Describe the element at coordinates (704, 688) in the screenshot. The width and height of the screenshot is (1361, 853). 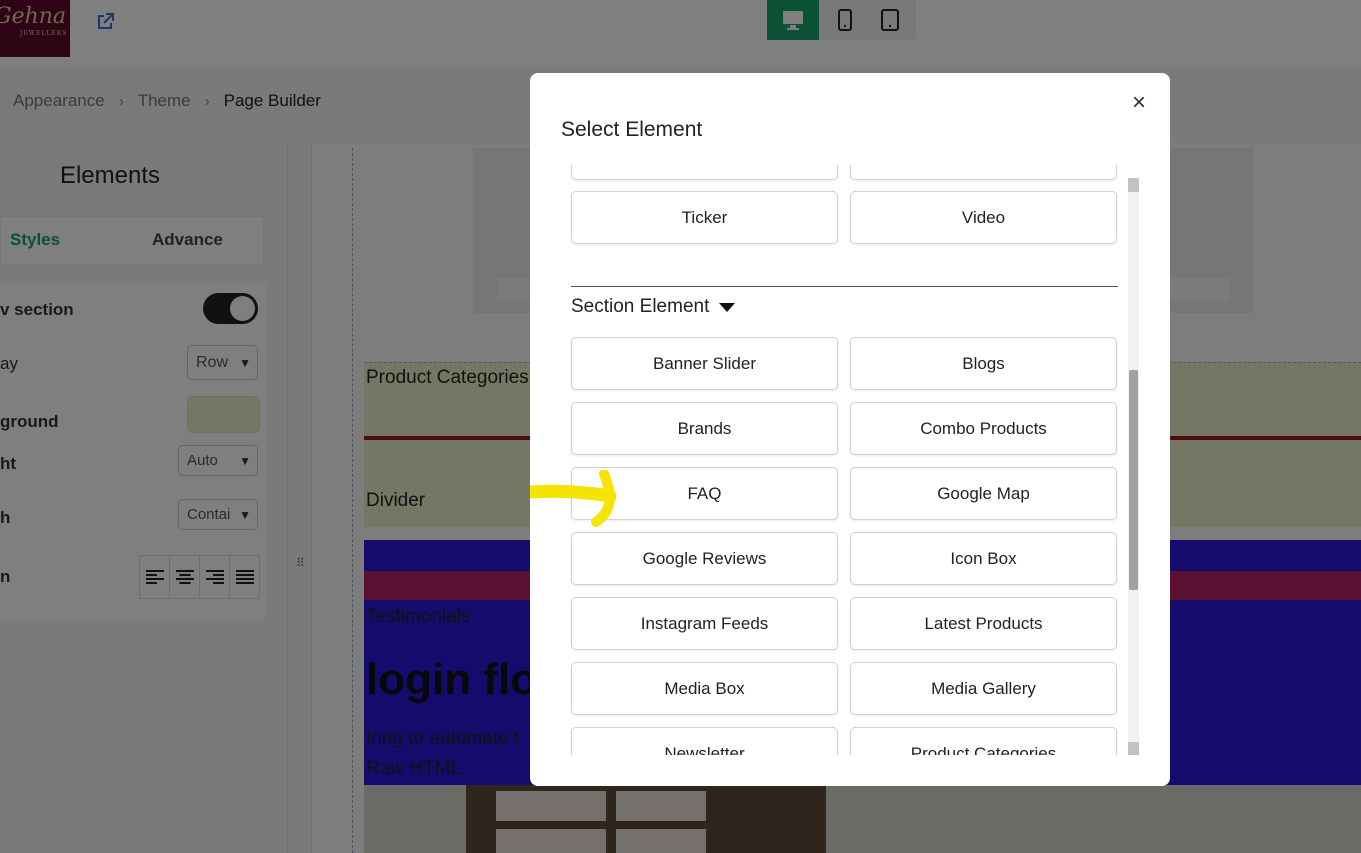
I see `element-media-box: Media Box` at that location.